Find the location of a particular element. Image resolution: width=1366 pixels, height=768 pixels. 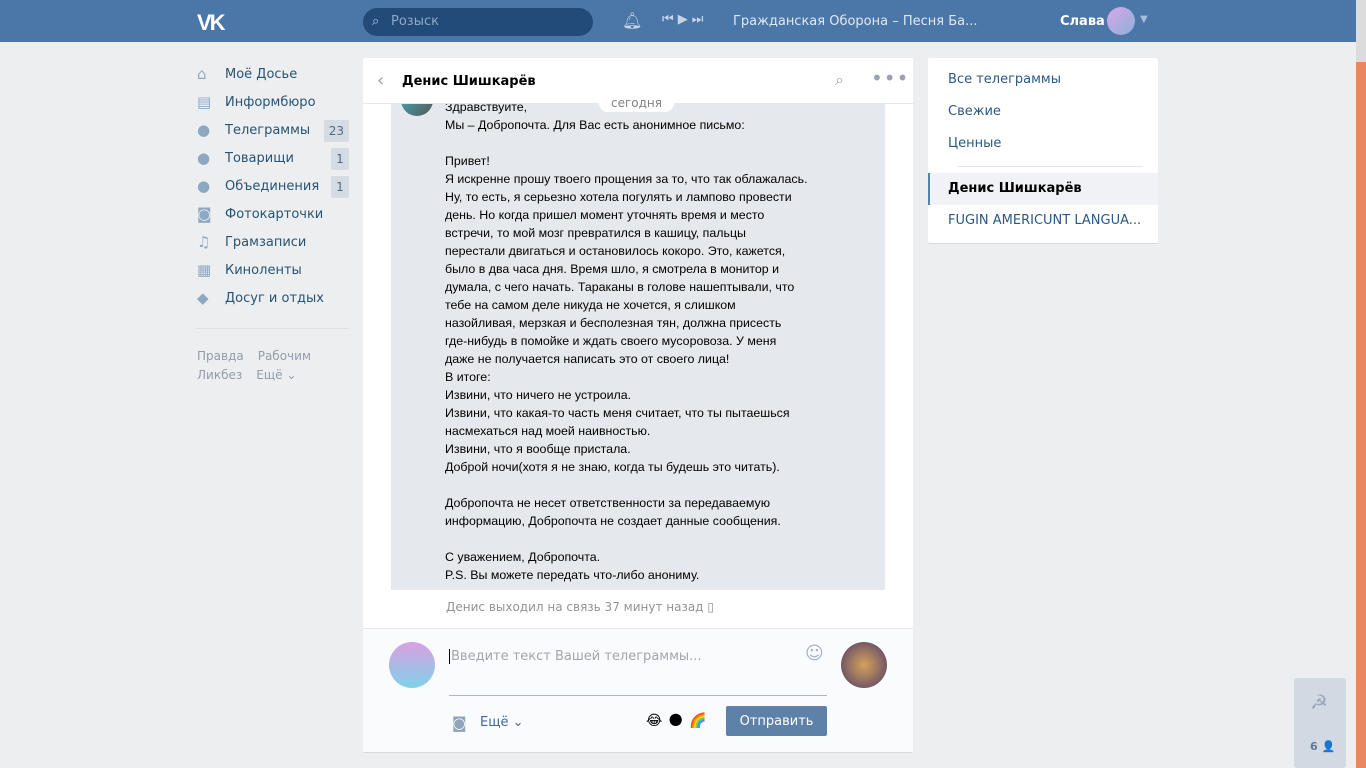

news-icon: ▤ is located at coordinates (204, 102).